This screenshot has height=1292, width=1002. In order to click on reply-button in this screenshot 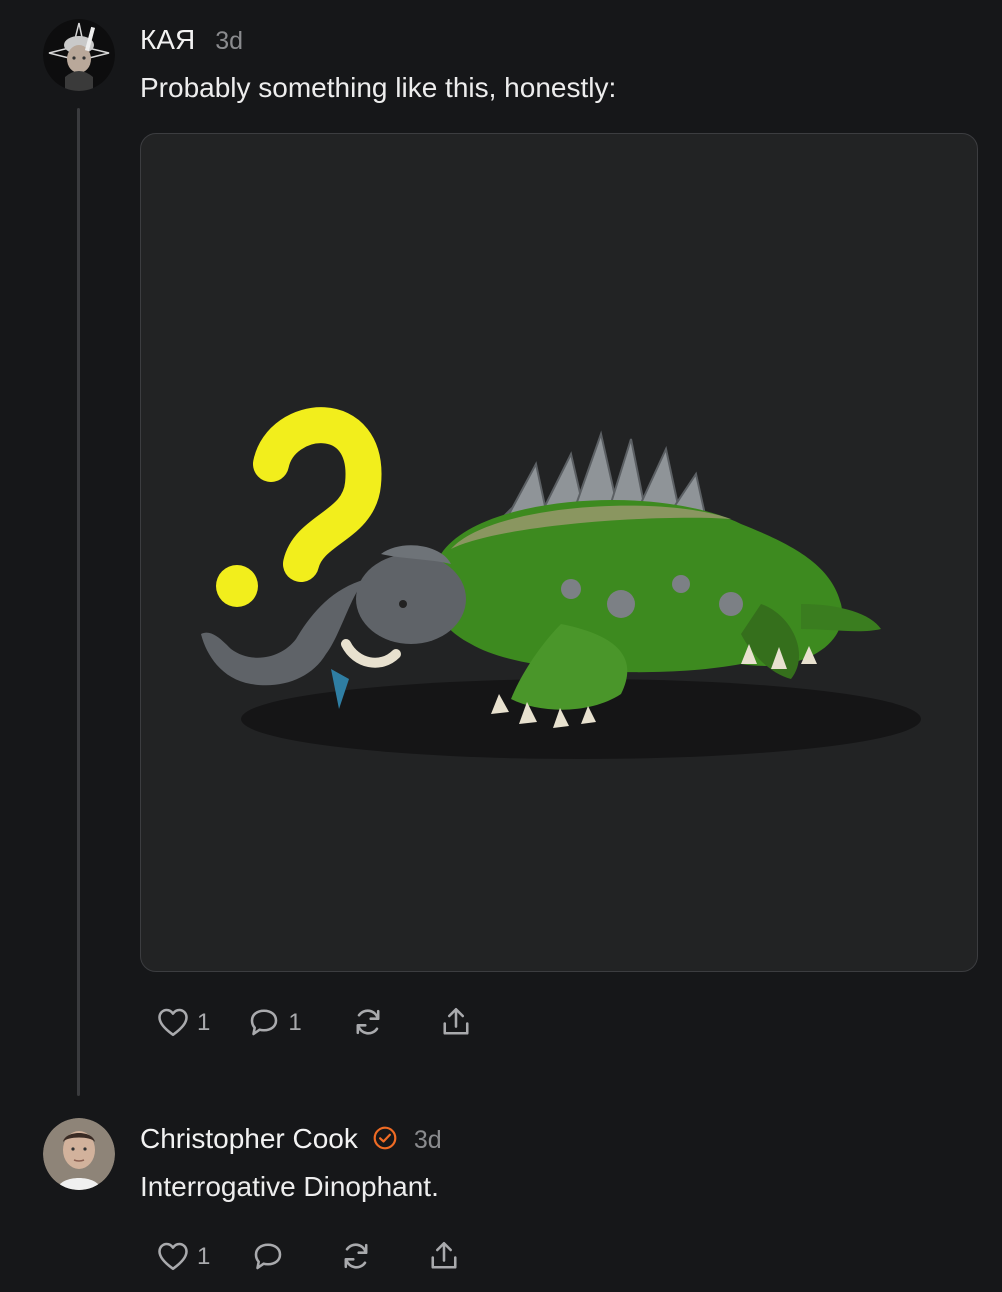, I will do `click(268, 1256)`.